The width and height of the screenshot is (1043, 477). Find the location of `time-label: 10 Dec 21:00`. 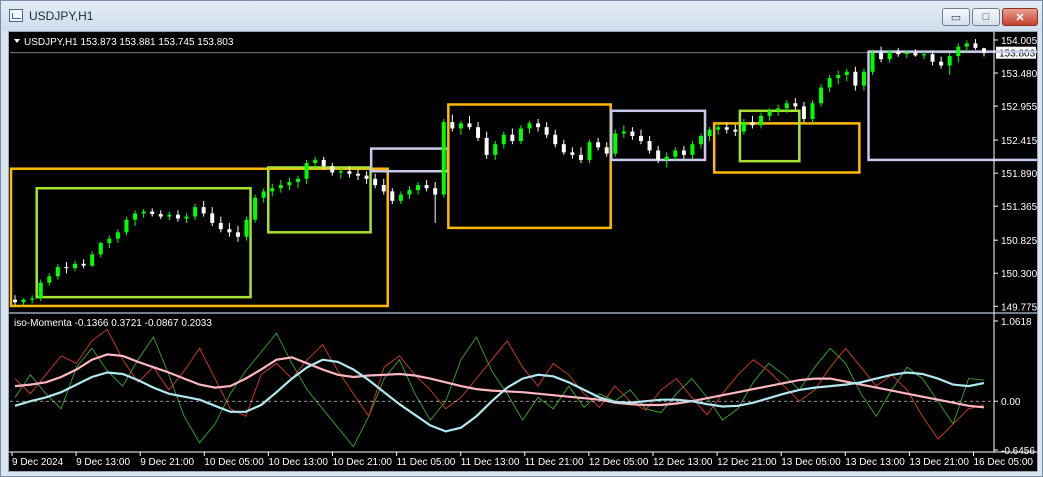

time-label: 10 Dec 21:00 is located at coordinates (363, 462).